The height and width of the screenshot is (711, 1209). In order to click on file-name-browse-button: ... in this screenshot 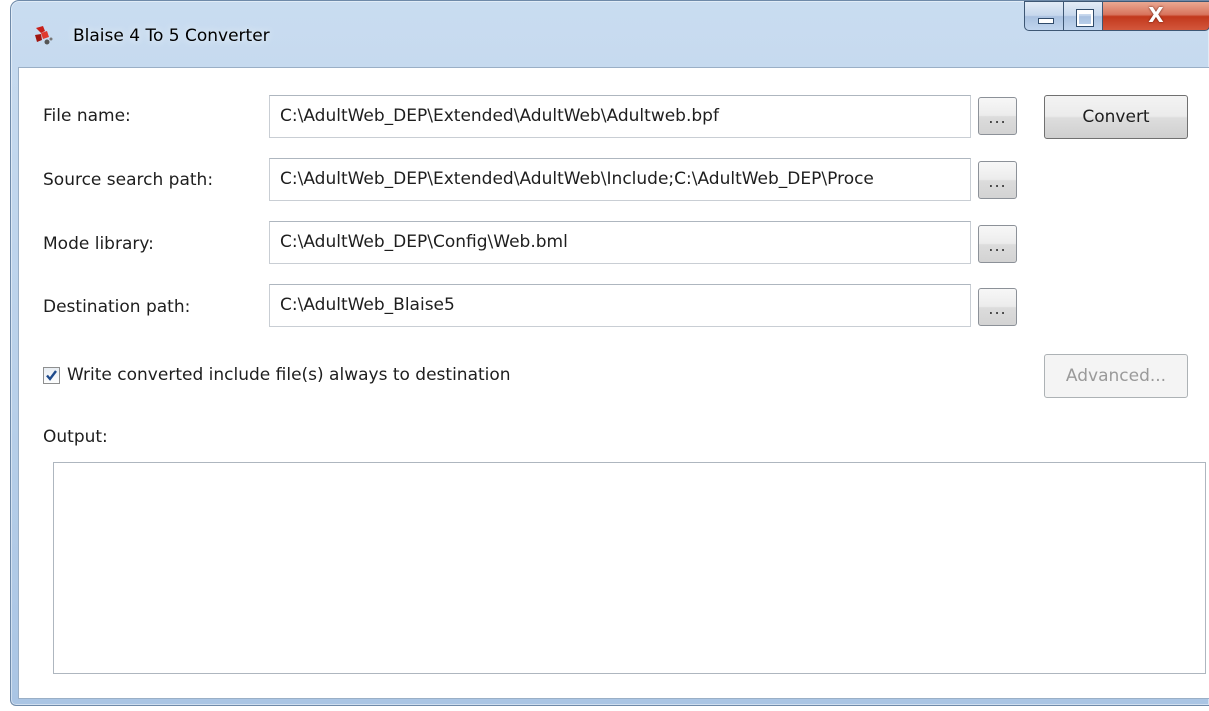, I will do `click(997, 116)`.